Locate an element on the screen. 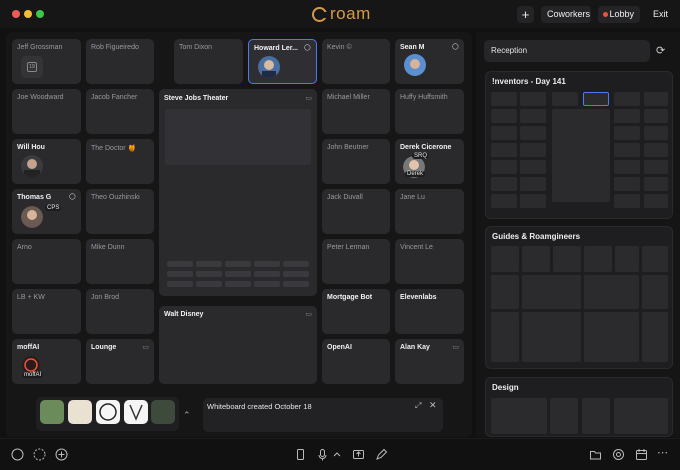 The width and height of the screenshot is (680, 470). whiteboard-notification: Whiteboard created October 18 ⤢ ✕ is located at coordinates (323, 415).